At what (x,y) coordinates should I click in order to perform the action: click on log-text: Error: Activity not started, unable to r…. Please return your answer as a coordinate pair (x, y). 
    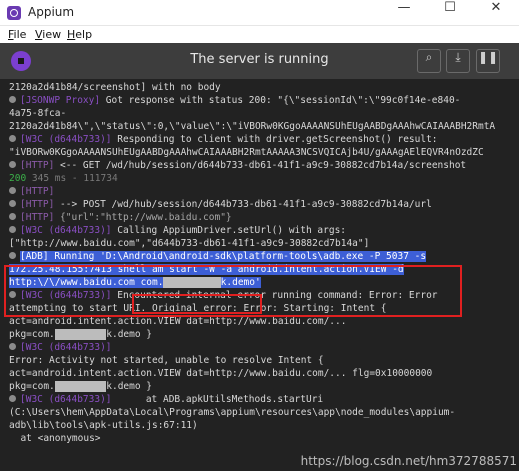
    Looking at the image, I should click on (166, 360).